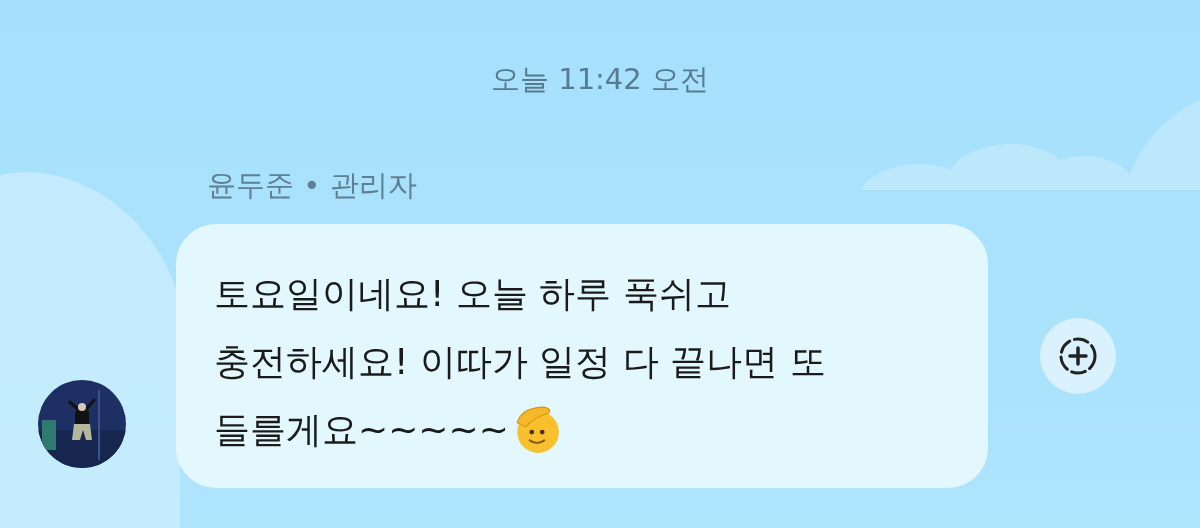 This screenshot has height=528, width=1200. I want to click on timestamp: 오늘 11:42 오전, so click(600, 79).